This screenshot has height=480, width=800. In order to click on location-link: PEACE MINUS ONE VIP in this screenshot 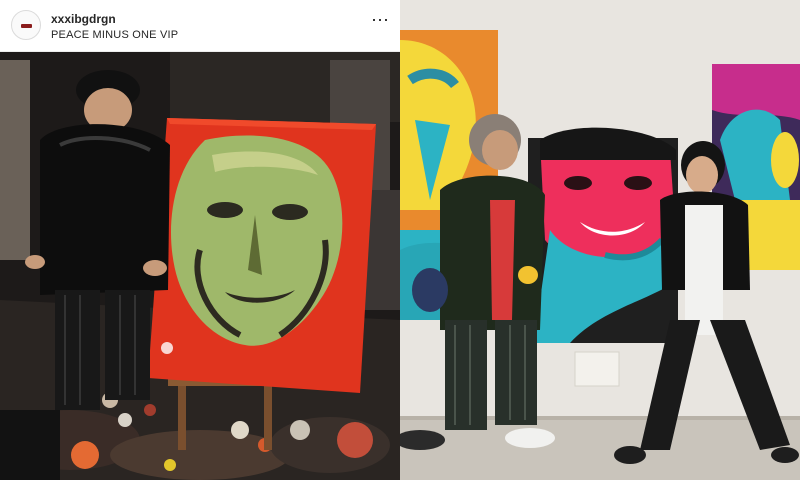, I will do `click(114, 35)`.